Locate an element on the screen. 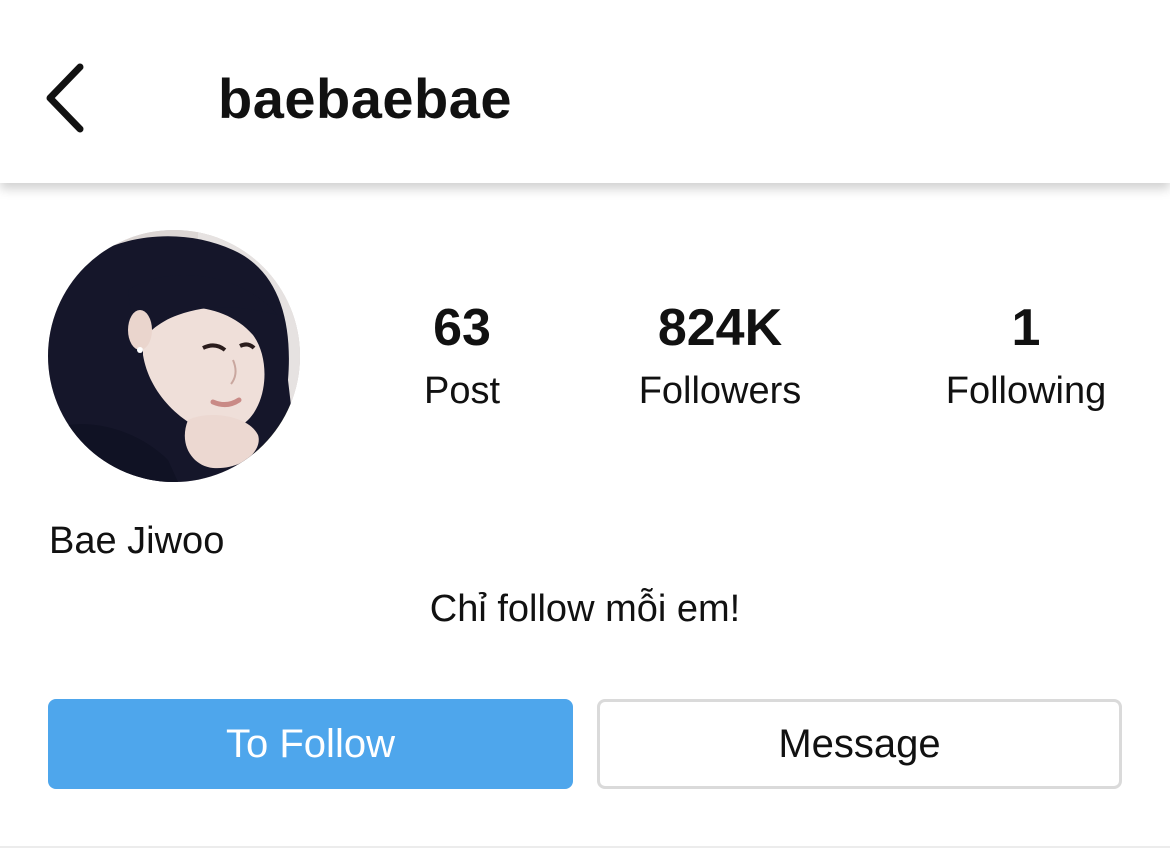  page-title: baebaebae is located at coordinates (365, 98).